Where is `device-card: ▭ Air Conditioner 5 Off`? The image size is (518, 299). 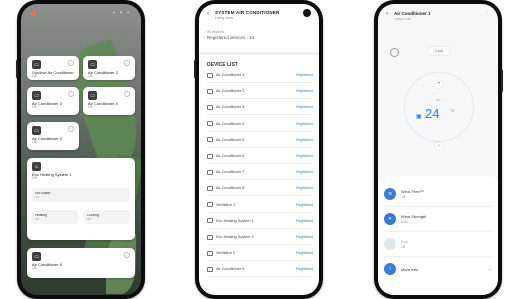 device-card: ▭ Air Conditioner 5 Off is located at coordinates (53, 136).